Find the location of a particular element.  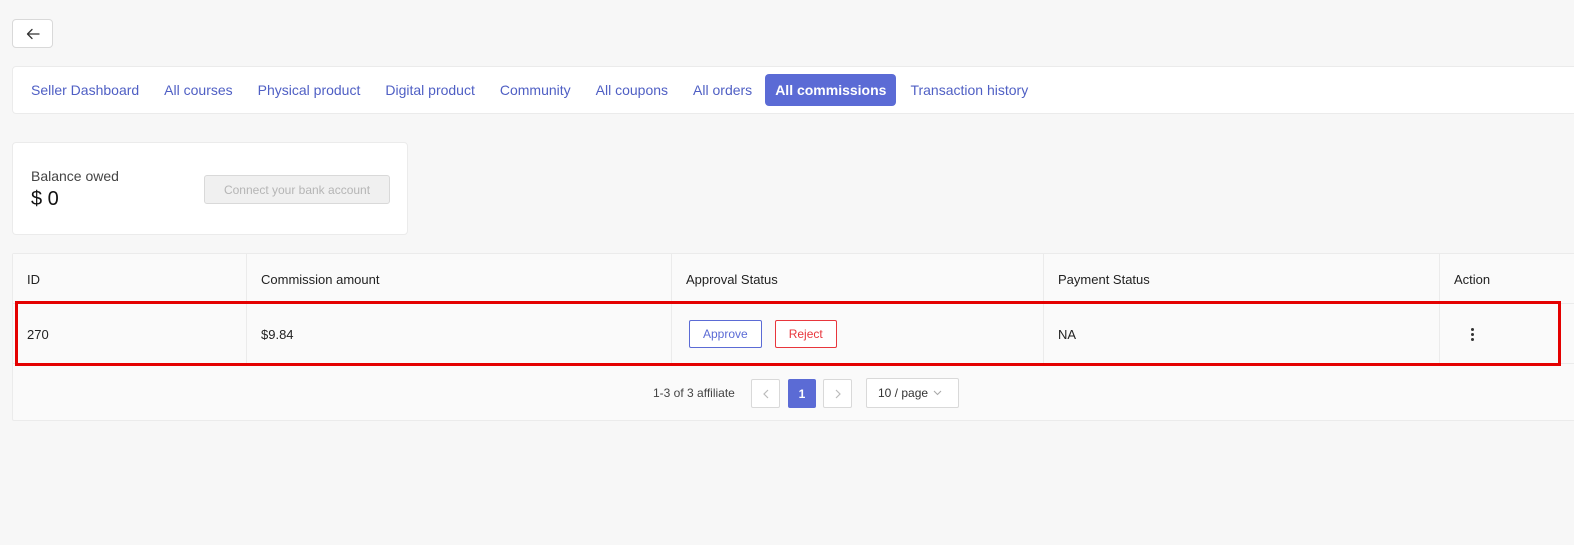

next-page-button is located at coordinates (837, 393).